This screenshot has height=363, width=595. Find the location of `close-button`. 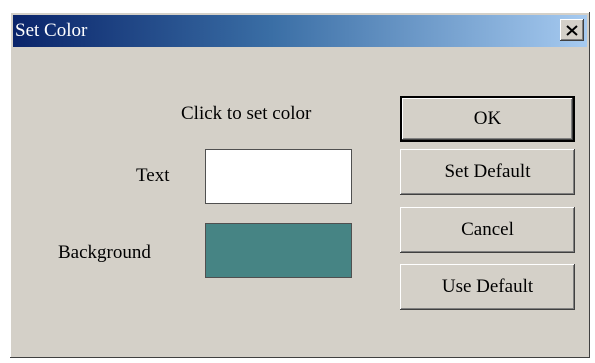

close-button is located at coordinates (572, 30).